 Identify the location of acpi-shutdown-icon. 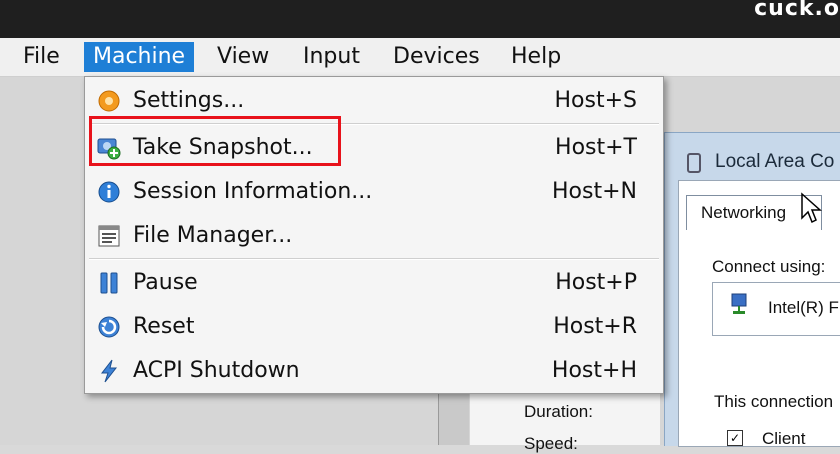
(109, 371).